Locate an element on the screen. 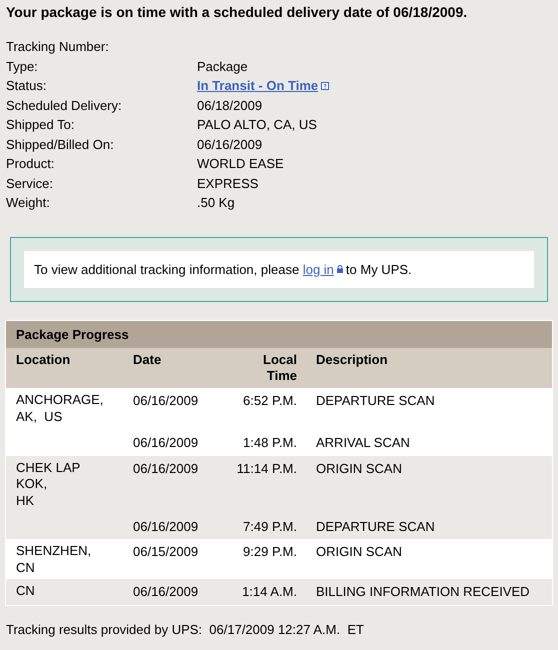 The height and width of the screenshot is (650, 558). date-cell-text: 06/15/2009 is located at coordinates (166, 552).